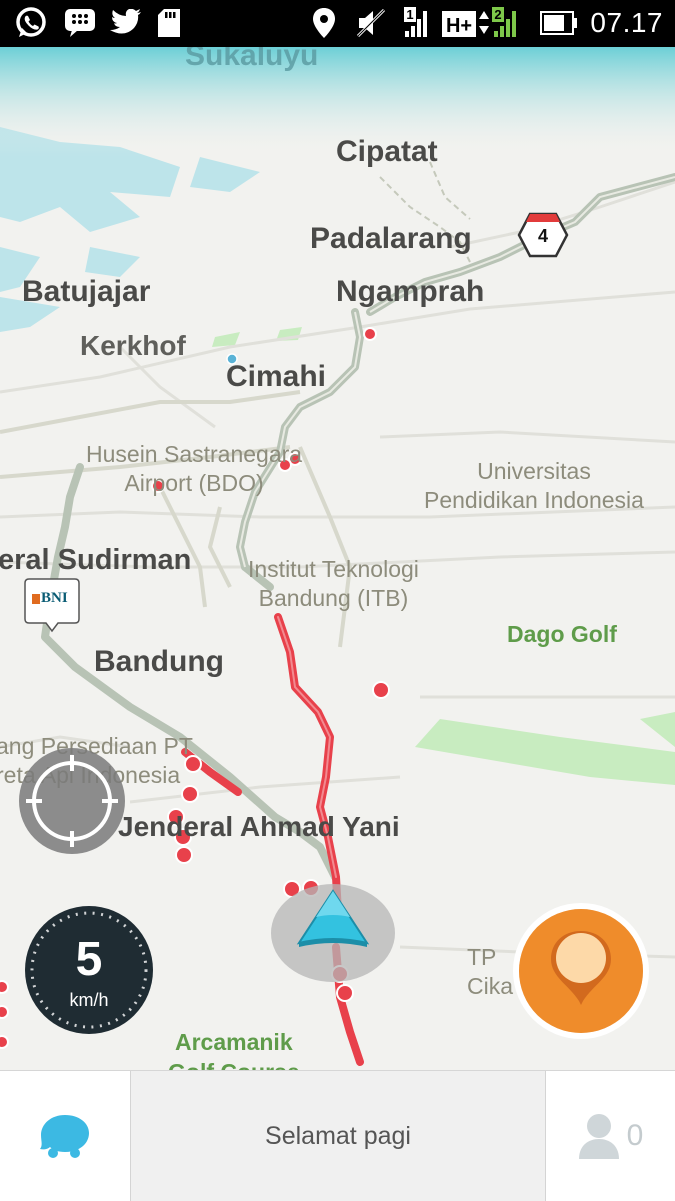 The width and height of the screenshot is (675, 1201). What do you see at coordinates (534, 500) in the screenshot?
I see `label-upi-line2: Pendidikan Indonesia` at bounding box center [534, 500].